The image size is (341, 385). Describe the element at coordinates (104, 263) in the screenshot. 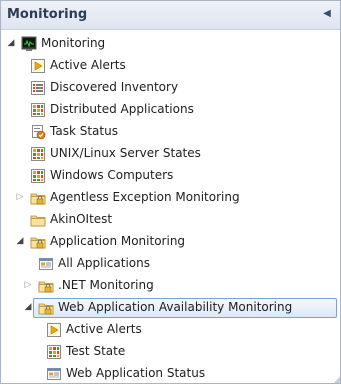

I see `tree-item-label: All Applications` at that location.